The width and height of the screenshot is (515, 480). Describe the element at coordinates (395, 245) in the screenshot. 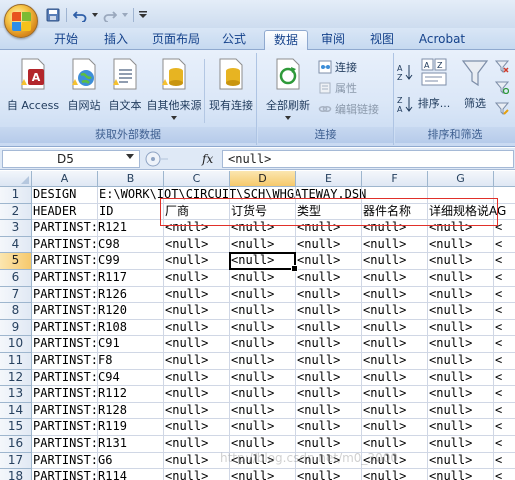

I see `cell-f4: <null>` at that location.